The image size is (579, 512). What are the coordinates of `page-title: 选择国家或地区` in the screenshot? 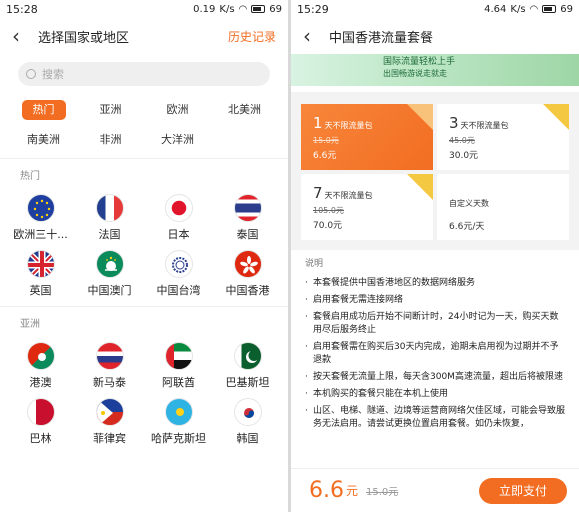 It's located at (84, 38).